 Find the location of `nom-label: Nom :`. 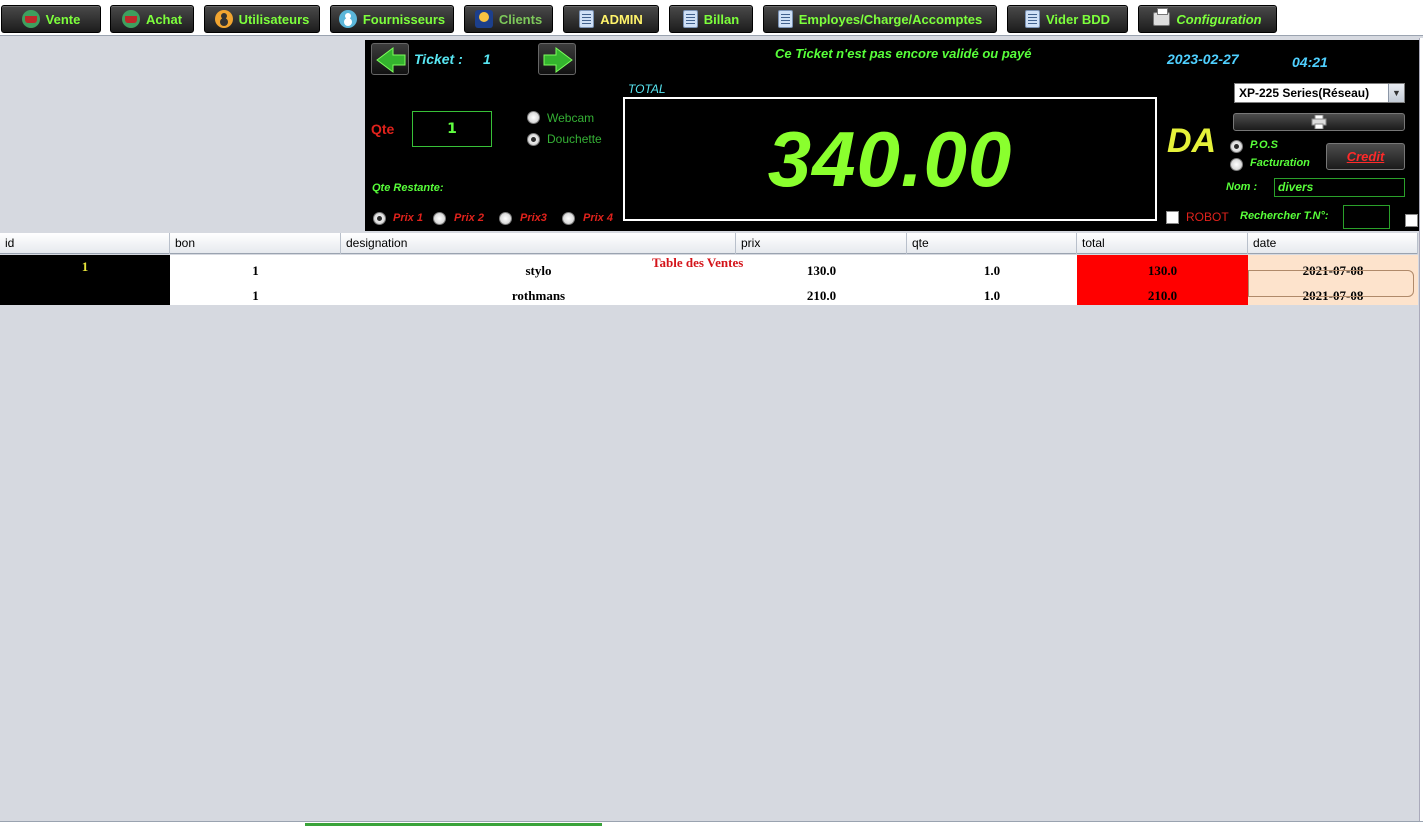

nom-label: Nom : is located at coordinates (1242, 187).